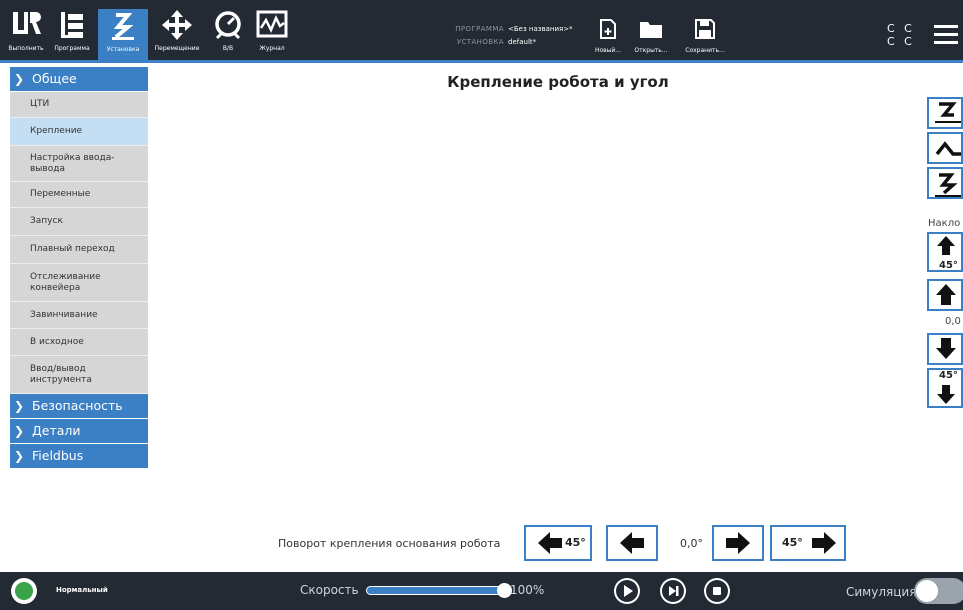 The width and height of the screenshot is (963, 610). Describe the element at coordinates (123, 34) in the screenshot. I see `nav-install-button: Установка` at that location.